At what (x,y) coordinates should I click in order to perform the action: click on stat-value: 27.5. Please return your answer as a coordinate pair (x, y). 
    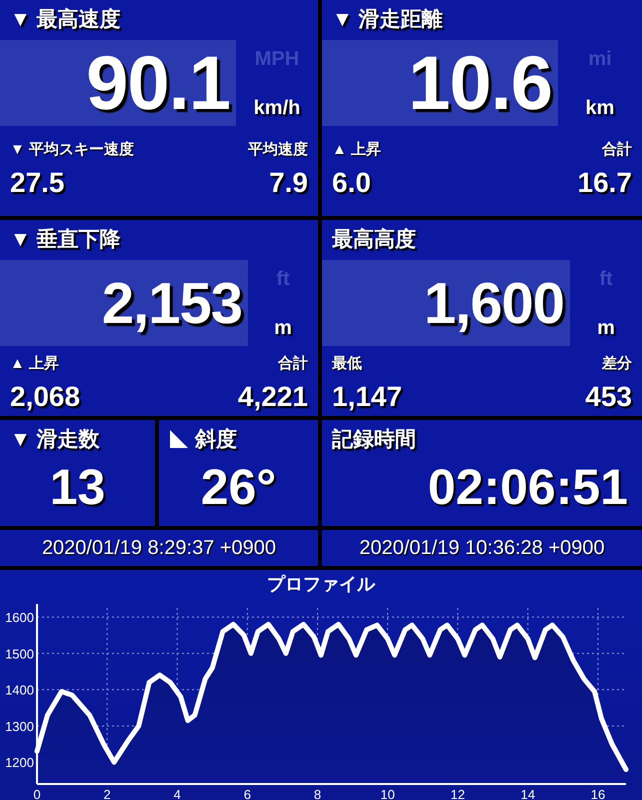
    Looking at the image, I should click on (37, 183).